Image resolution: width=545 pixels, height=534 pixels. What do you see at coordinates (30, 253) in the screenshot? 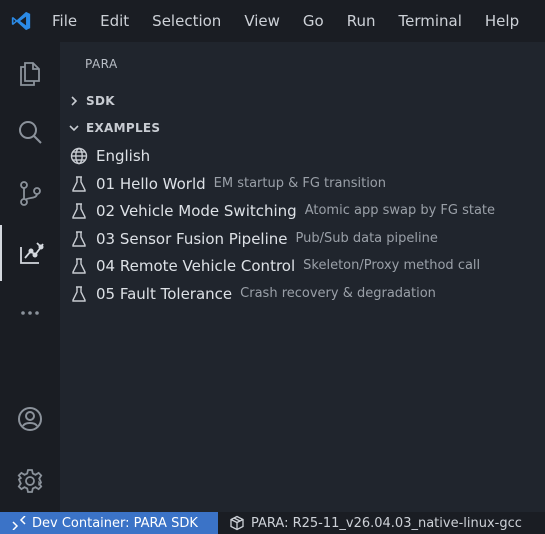
I see `para-extension-icon` at bounding box center [30, 253].